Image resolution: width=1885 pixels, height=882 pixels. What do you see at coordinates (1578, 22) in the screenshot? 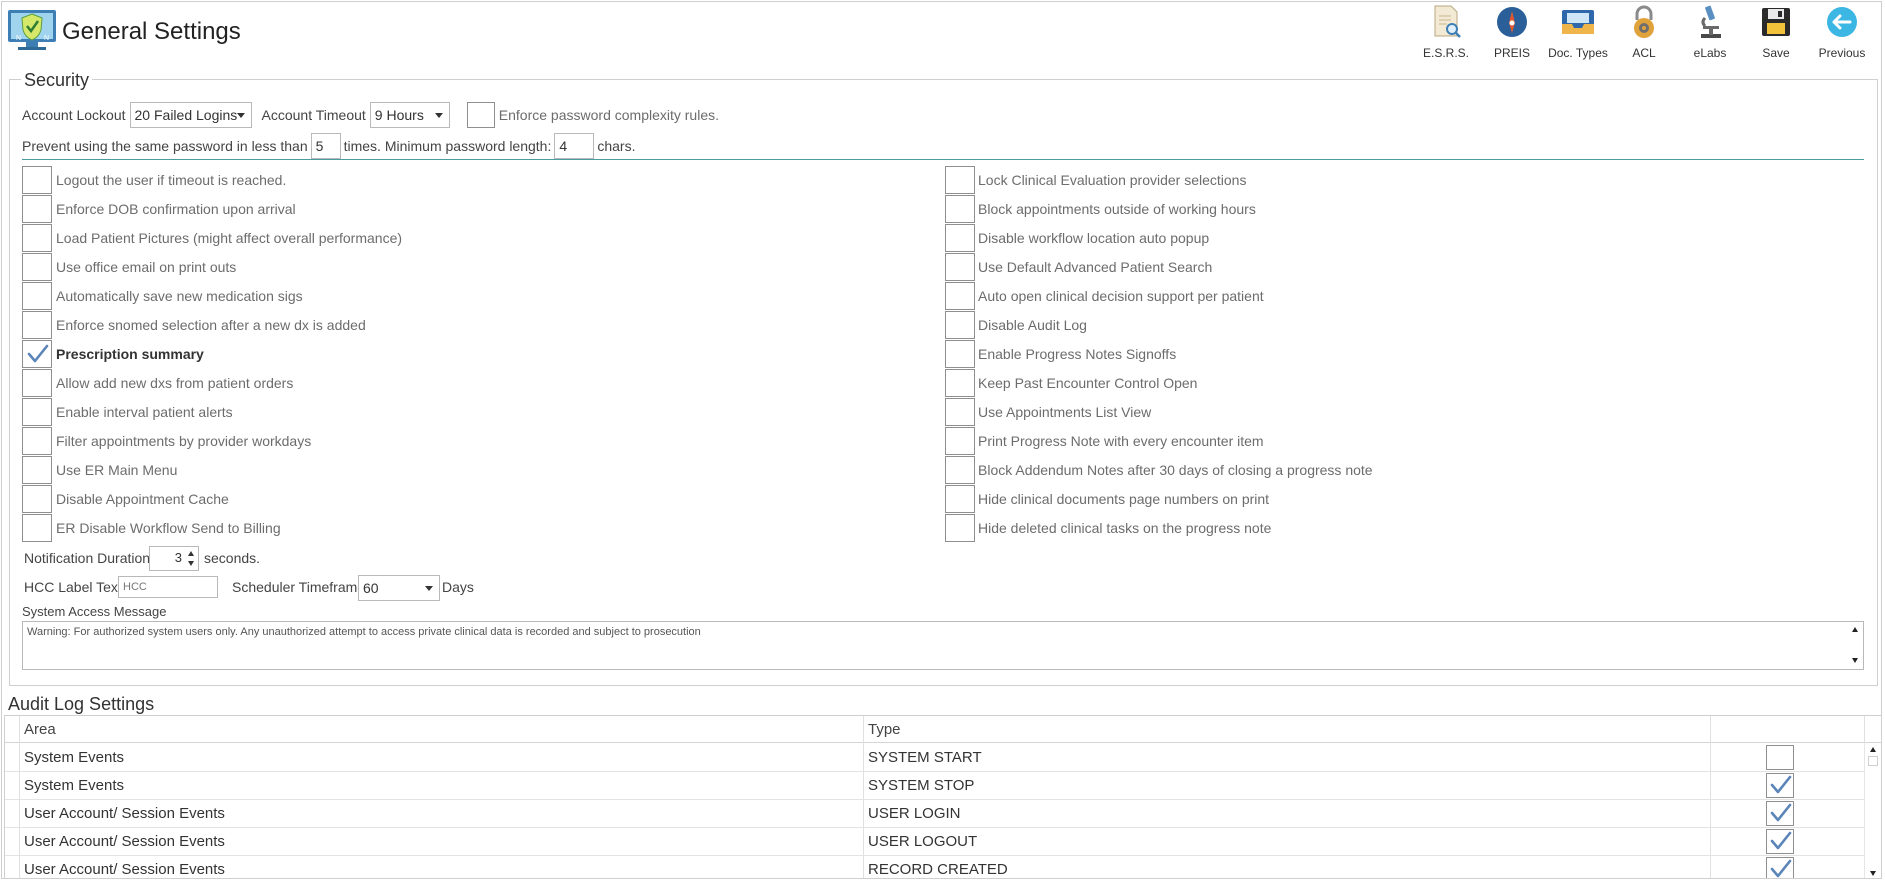
I see `inbox-tray-icon` at bounding box center [1578, 22].